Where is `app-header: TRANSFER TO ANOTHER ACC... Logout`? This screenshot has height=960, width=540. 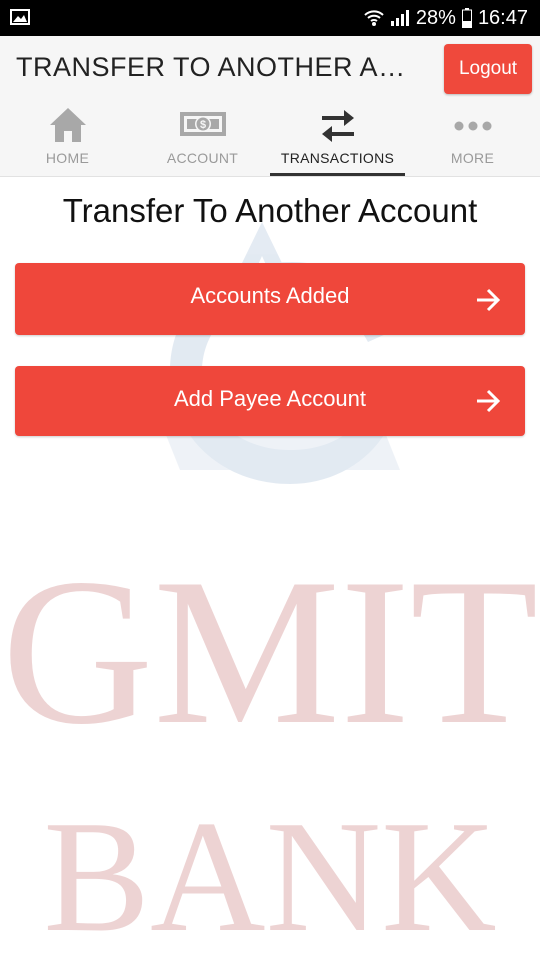 app-header: TRANSFER TO ANOTHER ACC... Logout is located at coordinates (270, 68).